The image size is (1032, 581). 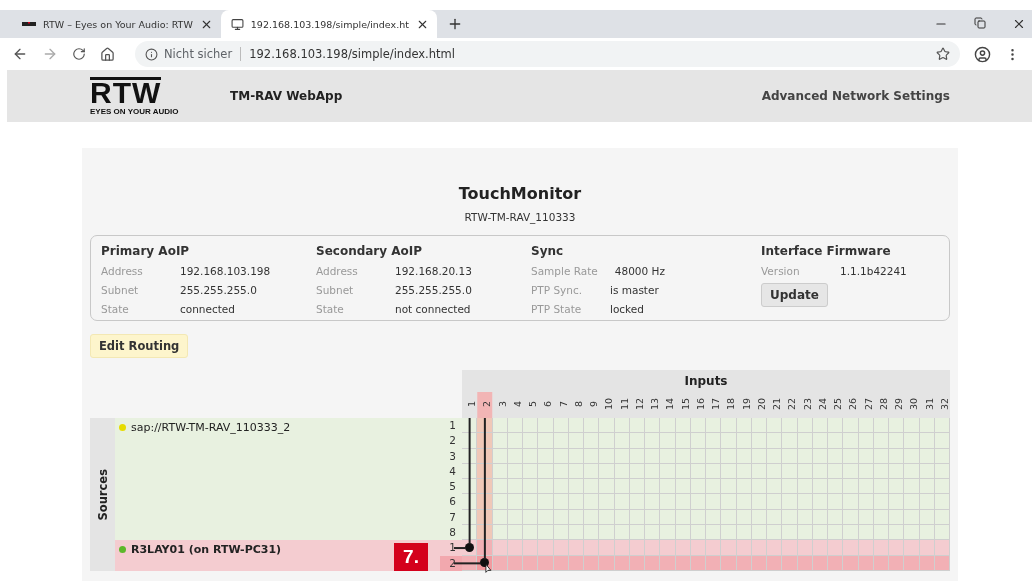 I want to click on input-number: 3, so click(x=500, y=405).